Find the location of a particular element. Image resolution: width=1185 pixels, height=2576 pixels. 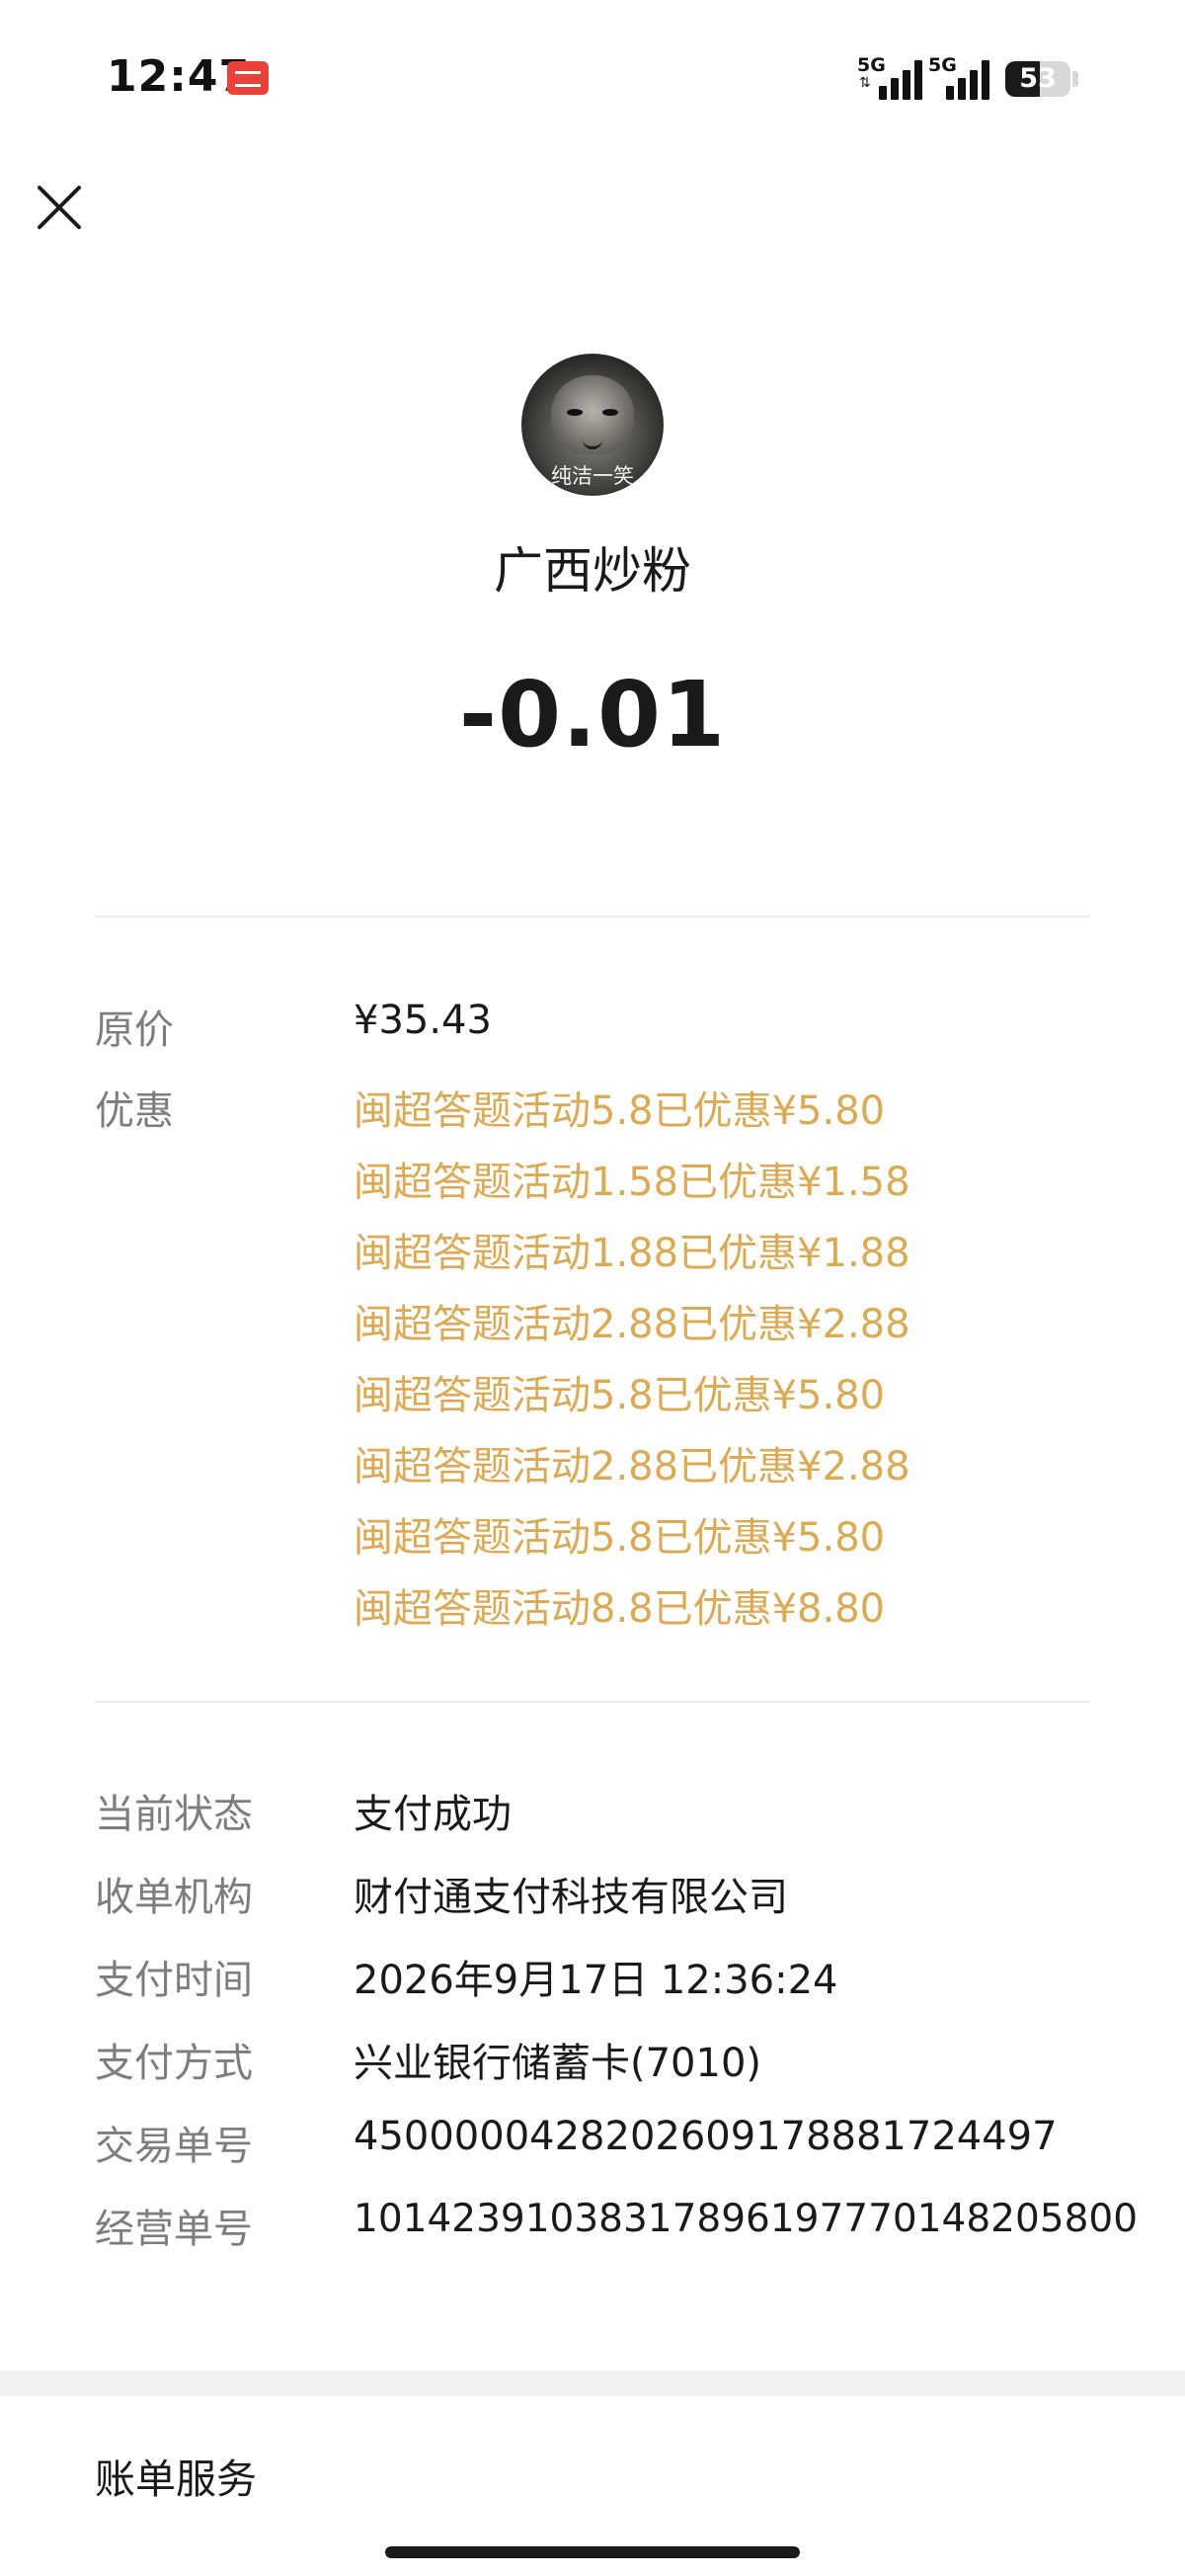

payment-method-value: 兴业银行储蓄卡(7010) is located at coordinates (558, 2063).